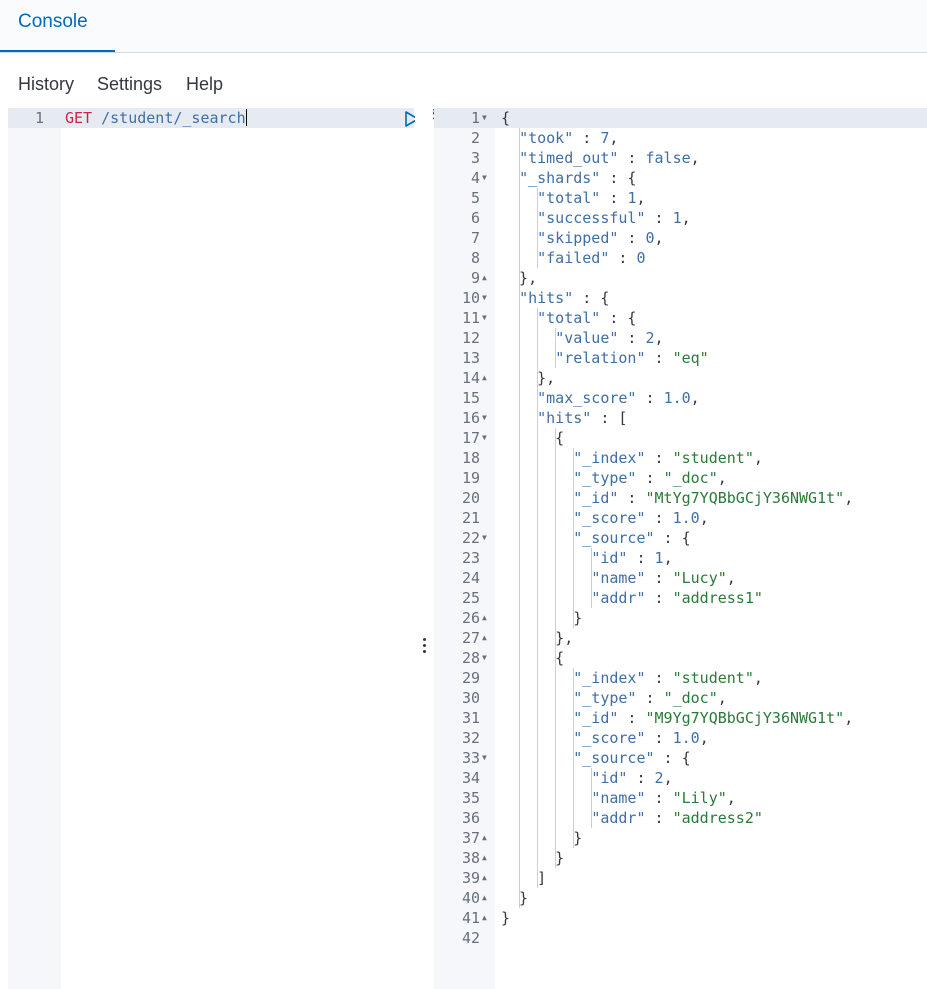  What do you see at coordinates (470, 318) in the screenshot?
I see `response-line-number: 11` at bounding box center [470, 318].